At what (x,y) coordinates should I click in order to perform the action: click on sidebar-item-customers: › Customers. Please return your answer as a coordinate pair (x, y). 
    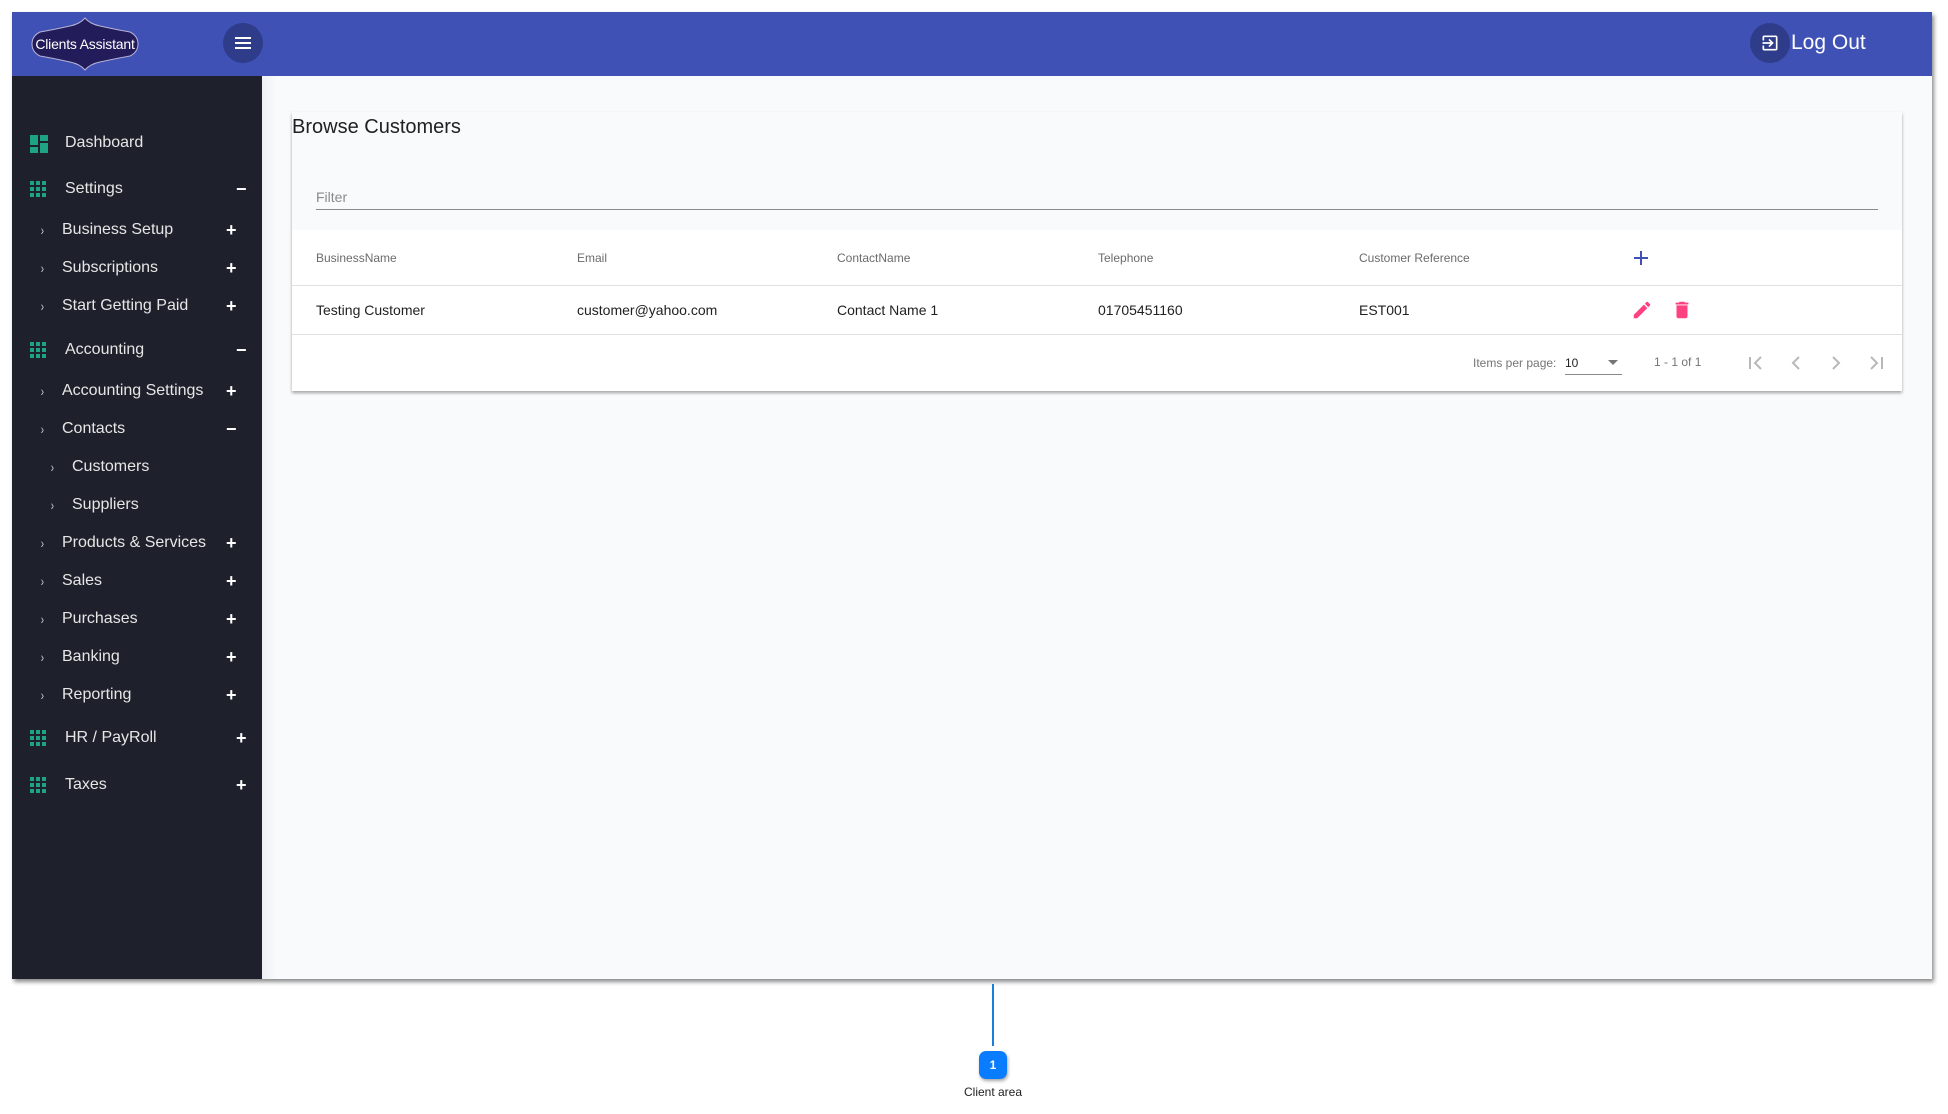
    Looking at the image, I should click on (137, 467).